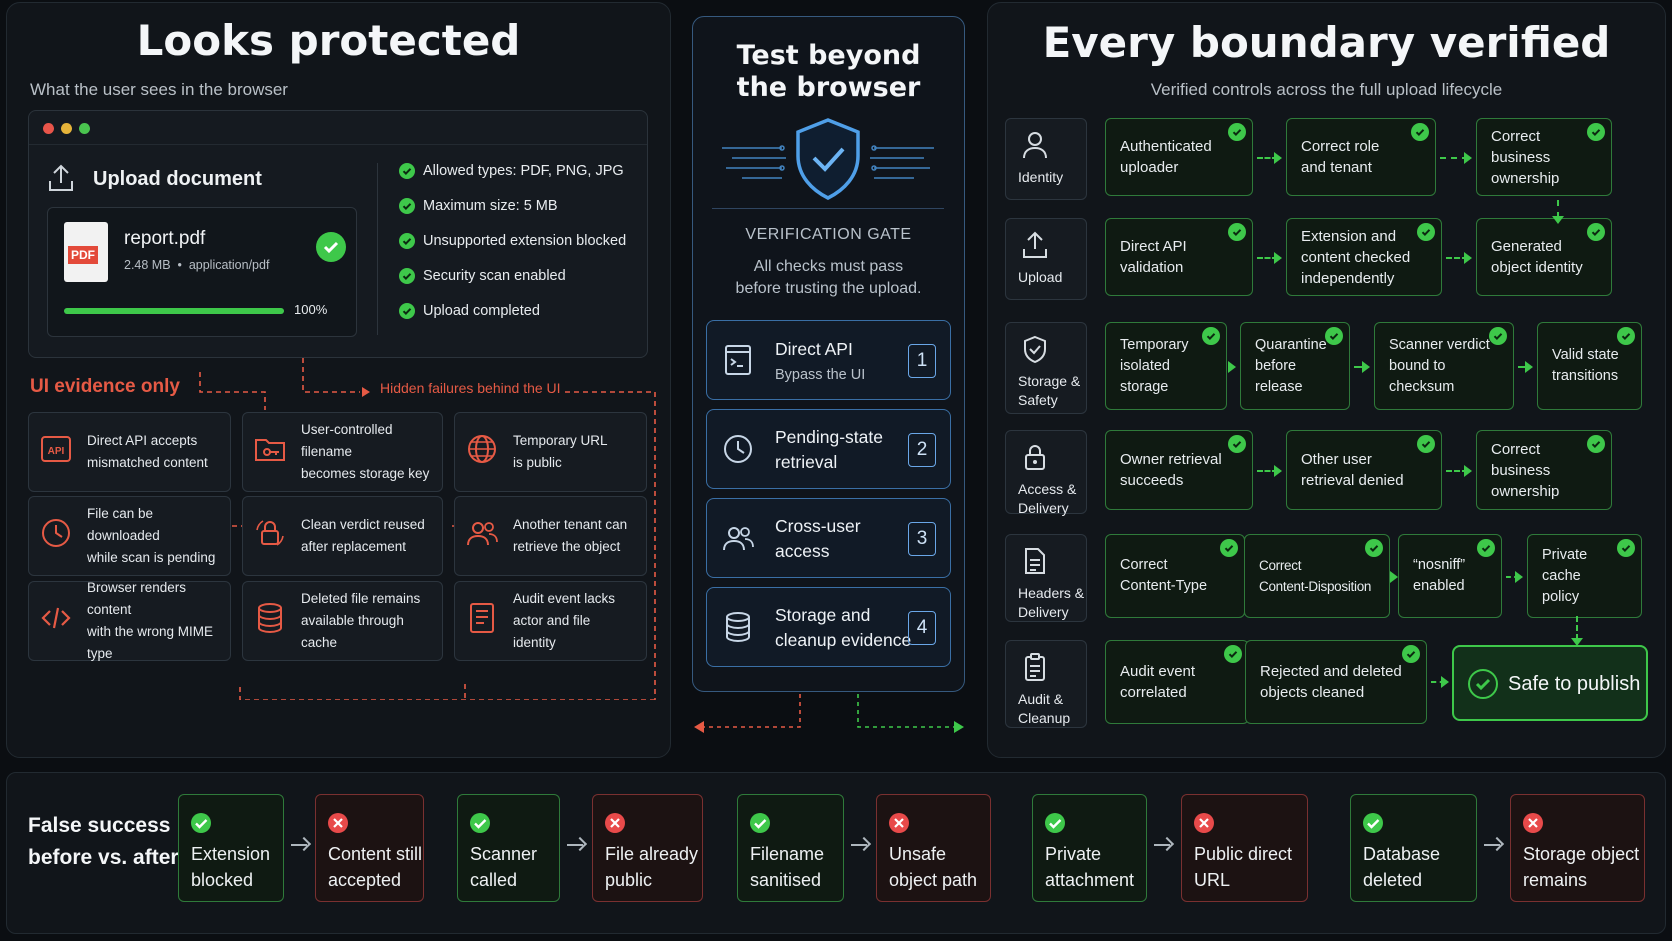 The image size is (1672, 941). What do you see at coordinates (56, 621) in the screenshot?
I see `code-icon` at bounding box center [56, 621].